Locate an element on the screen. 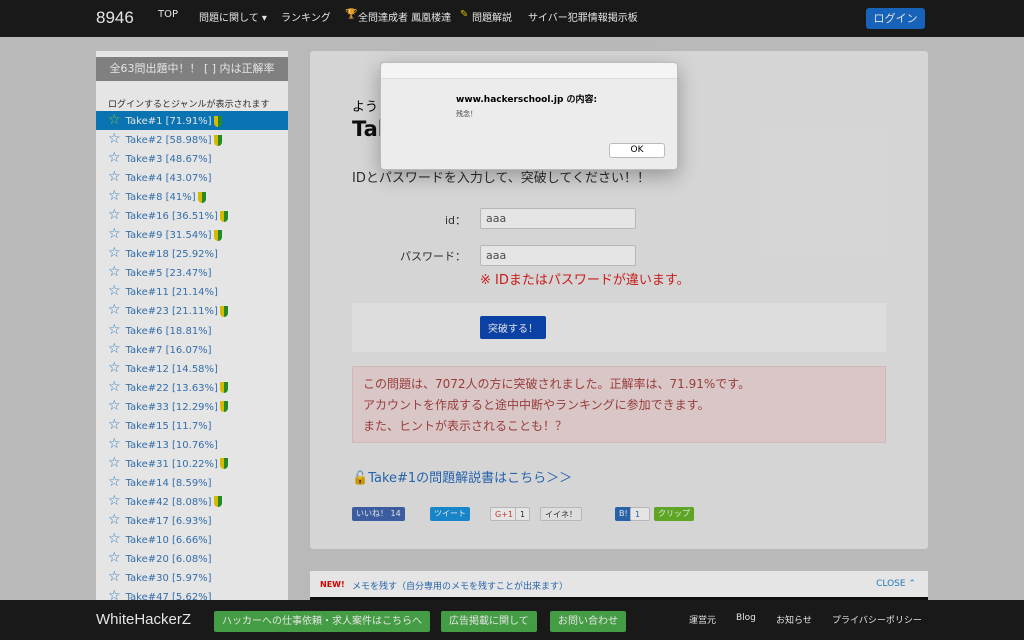 The image size is (1024, 640). ok-button: OK is located at coordinates (637, 150).